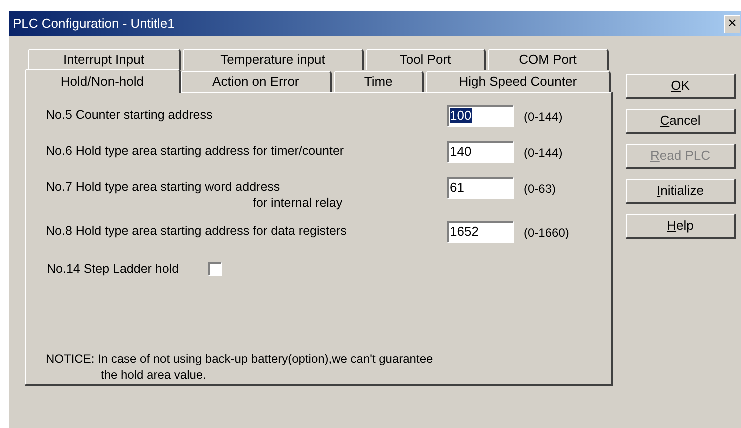  Describe the element at coordinates (104, 59) in the screenshot. I see `tab: Interrupt Input` at that location.